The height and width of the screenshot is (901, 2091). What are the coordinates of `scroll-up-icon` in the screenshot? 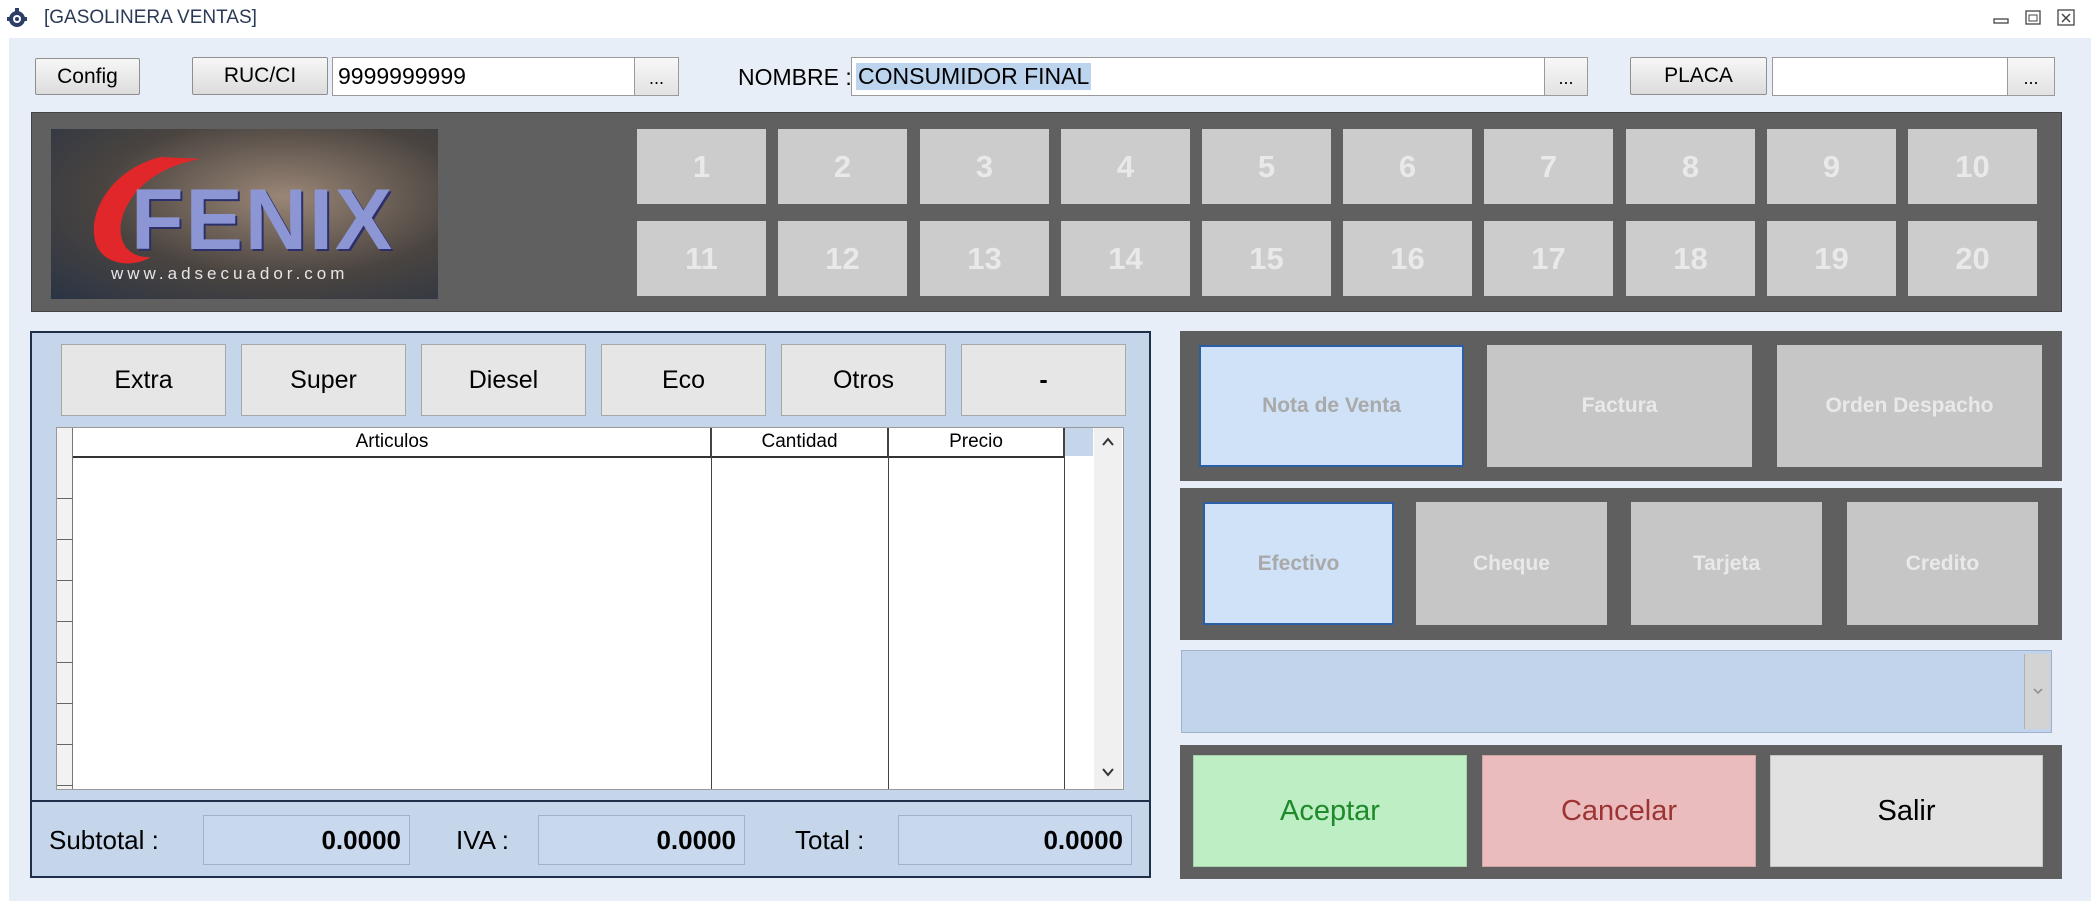 It's located at (1108, 442).